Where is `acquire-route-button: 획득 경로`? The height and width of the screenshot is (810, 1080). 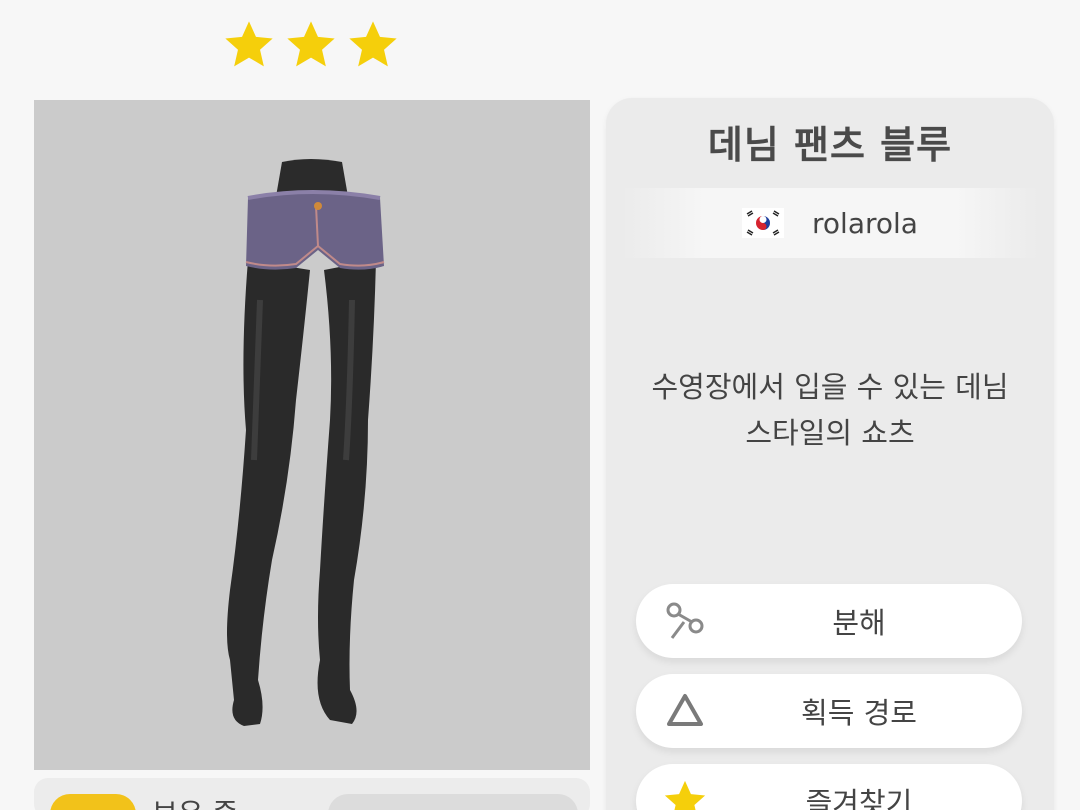 acquire-route-button: 획득 경로 is located at coordinates (829, 711).